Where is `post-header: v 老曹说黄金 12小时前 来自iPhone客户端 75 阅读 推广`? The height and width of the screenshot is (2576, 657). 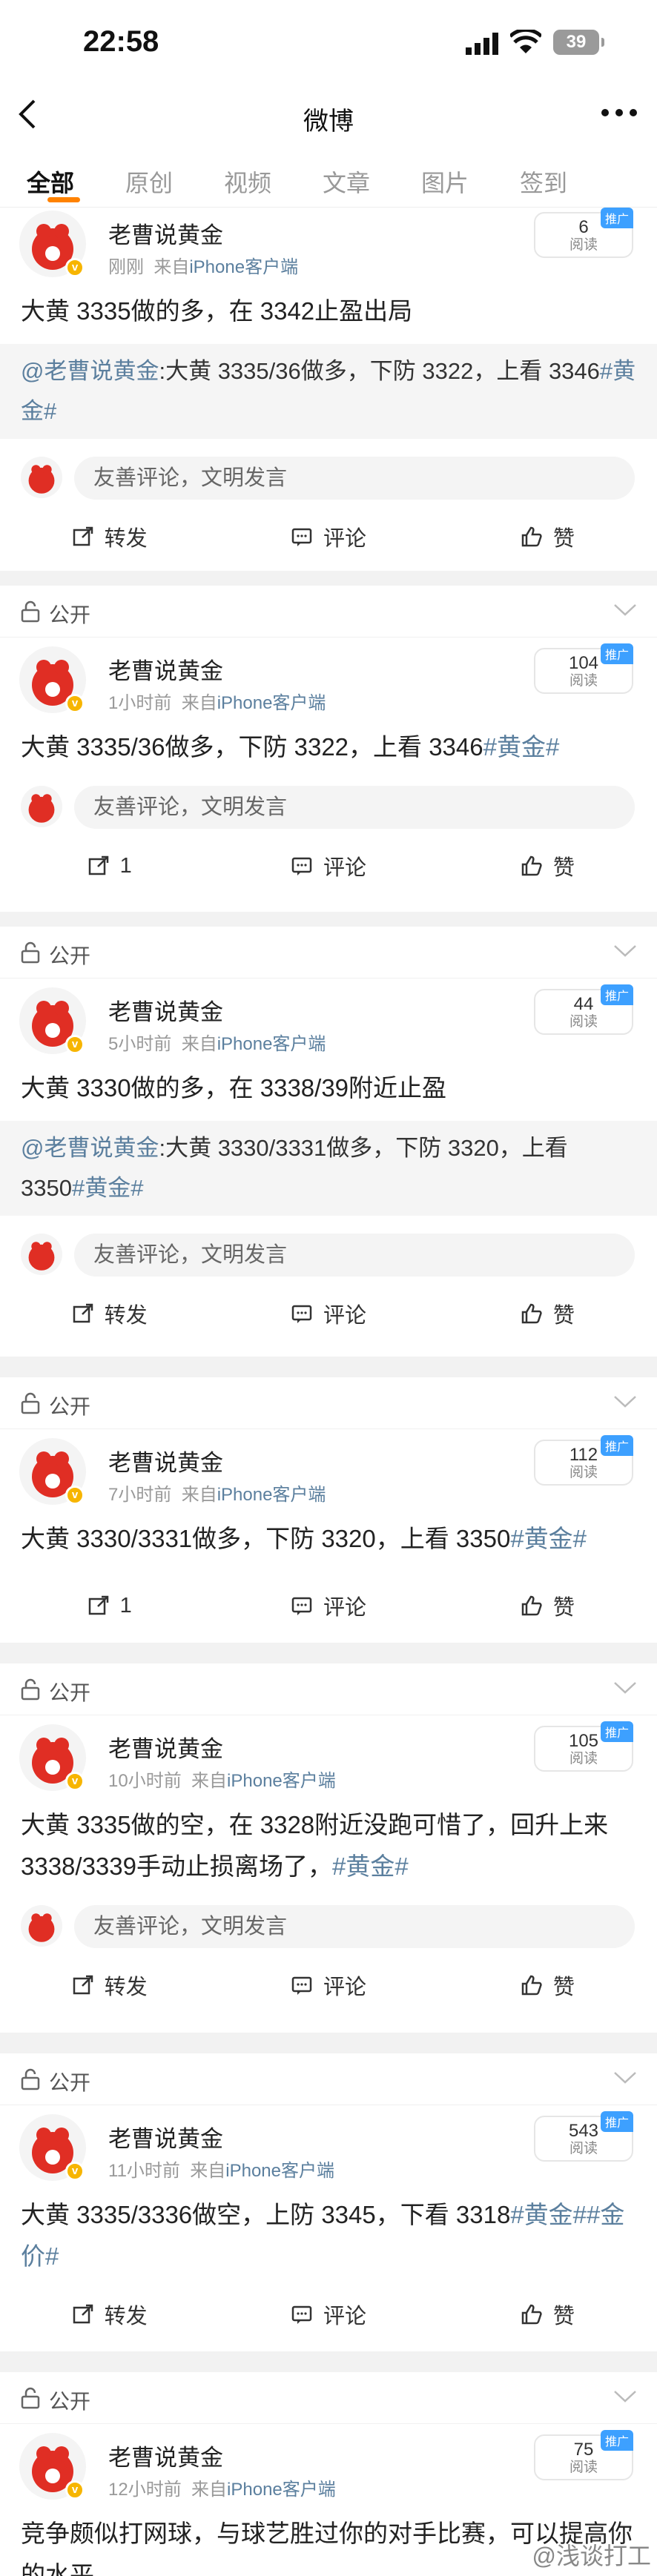
post-header: v 老曹说黄金 12小时前 来自iPhone客户端 75 阅读 推广 is located at coordinates (328, 2468).